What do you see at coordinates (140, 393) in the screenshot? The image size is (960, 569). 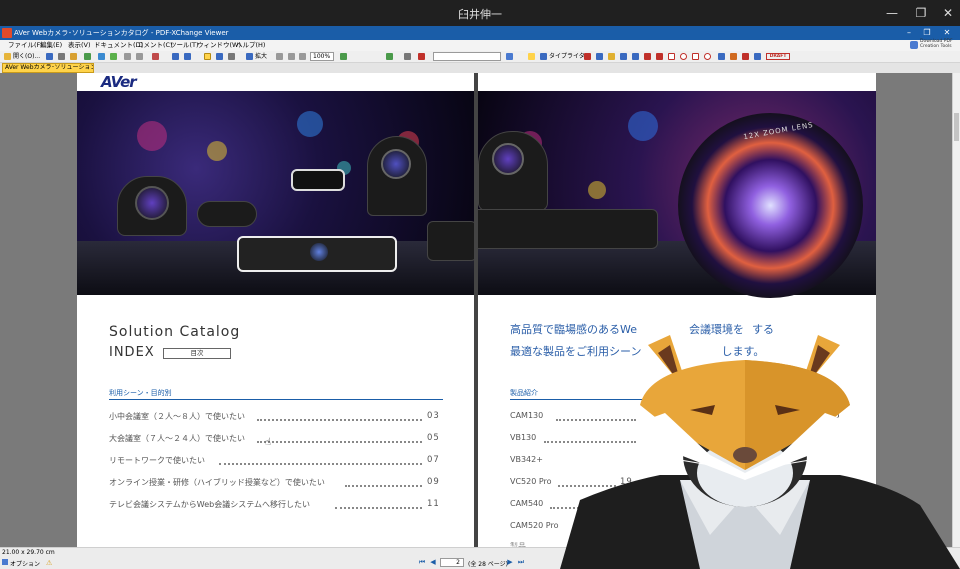 I see `section-label-scenes: 利用シーン・目的別` at bounding box center [140, 393].